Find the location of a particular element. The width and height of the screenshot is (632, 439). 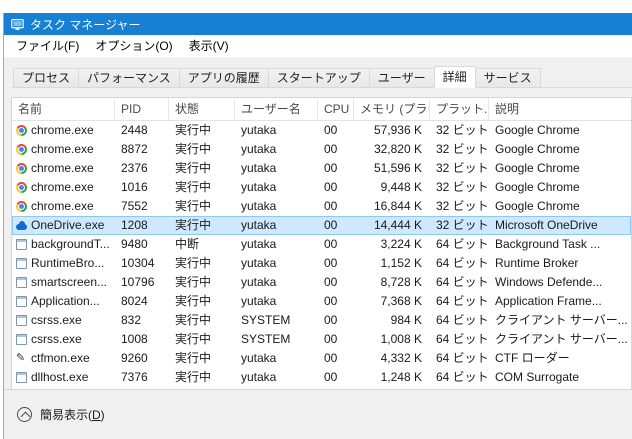

tab-label: プロセス is located at coordinates (46, 78).